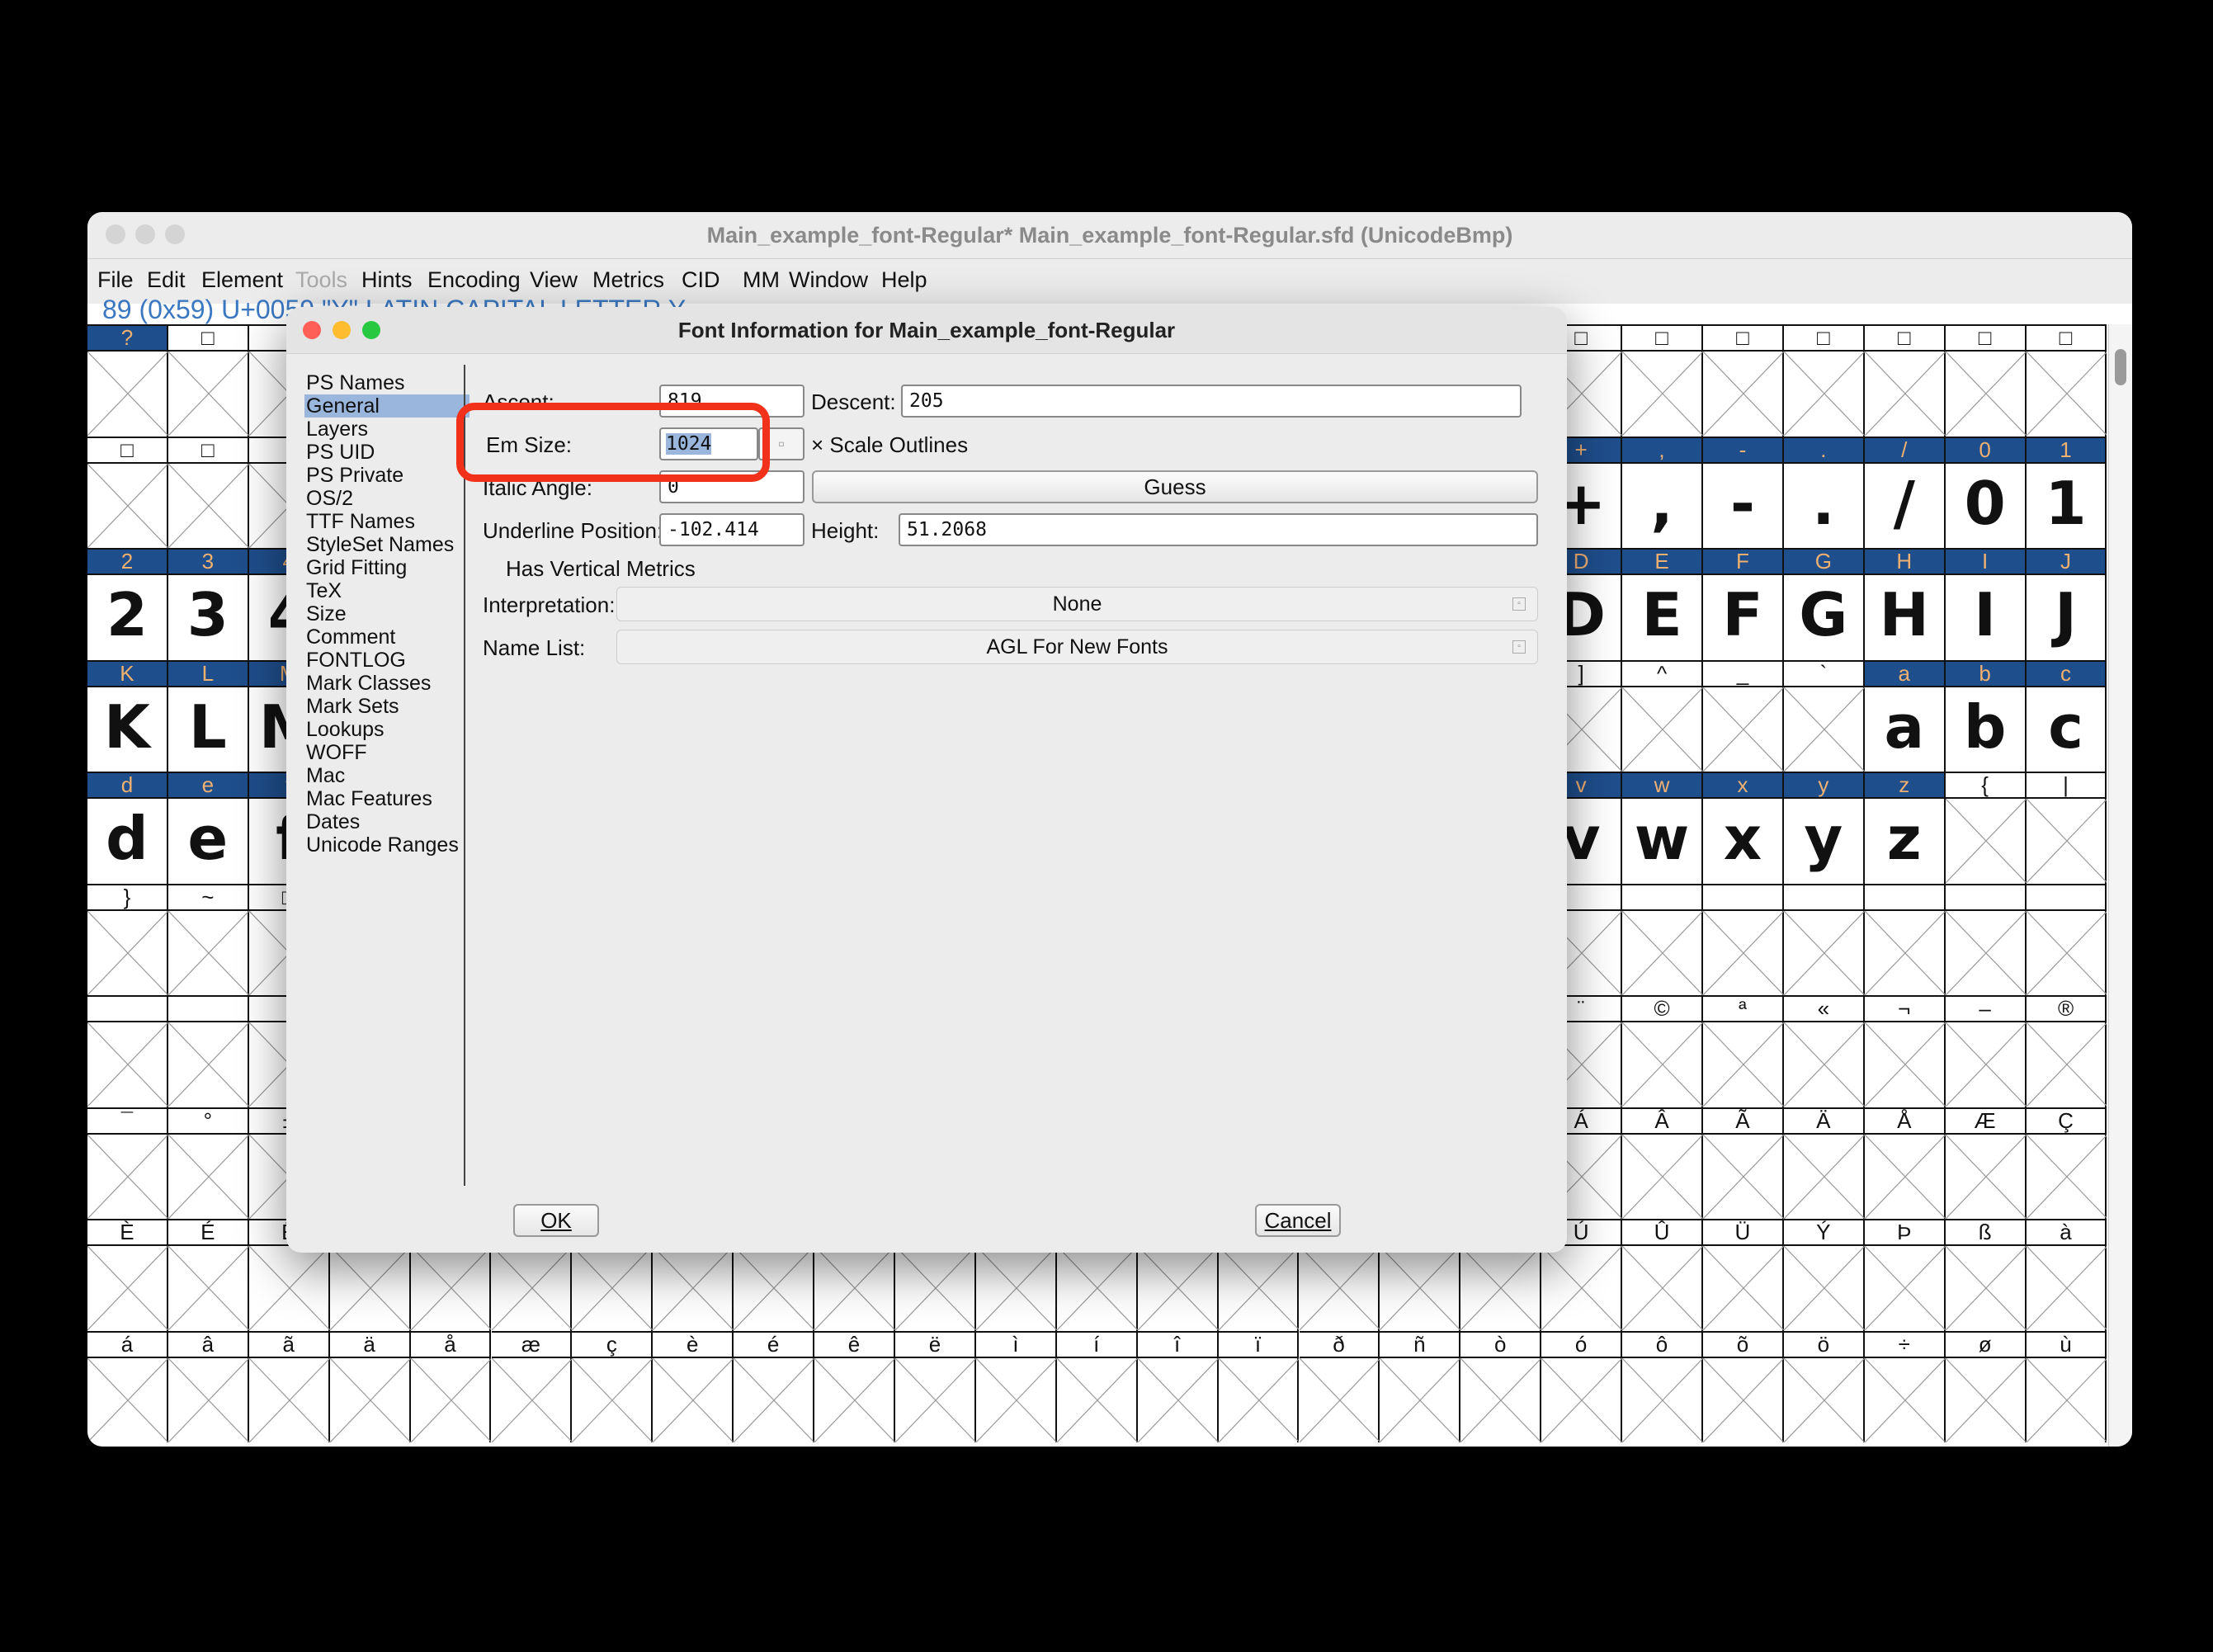 Image resolution: width=2213 pixels, height=1652 pixels. Describe the element at coordinates (386, 684) in the screenshot. I see `sidebar-item-mark-classes: Mark Classes` at that location.